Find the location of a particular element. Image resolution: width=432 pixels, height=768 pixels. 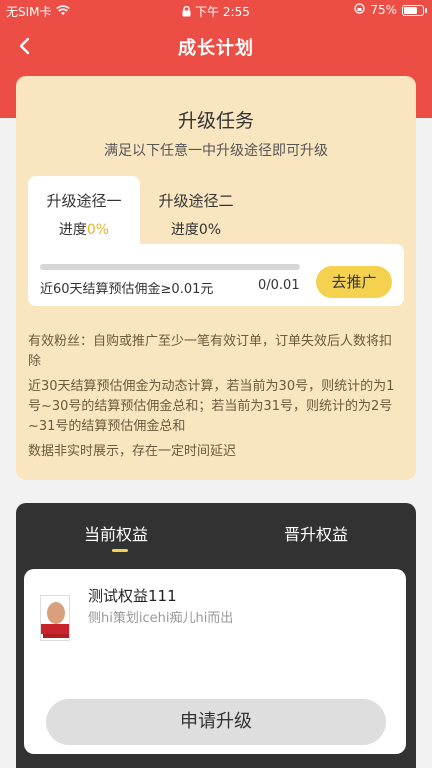

task-title: 升级任务 is located at coordinates (215, 121).